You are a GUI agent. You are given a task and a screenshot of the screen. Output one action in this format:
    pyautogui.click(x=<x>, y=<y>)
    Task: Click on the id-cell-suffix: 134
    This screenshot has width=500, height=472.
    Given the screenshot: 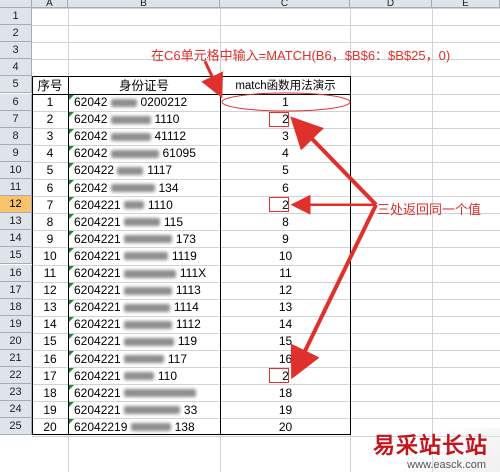 What is the action you would take?
    pyautogui.click(x=168, y=187)
    